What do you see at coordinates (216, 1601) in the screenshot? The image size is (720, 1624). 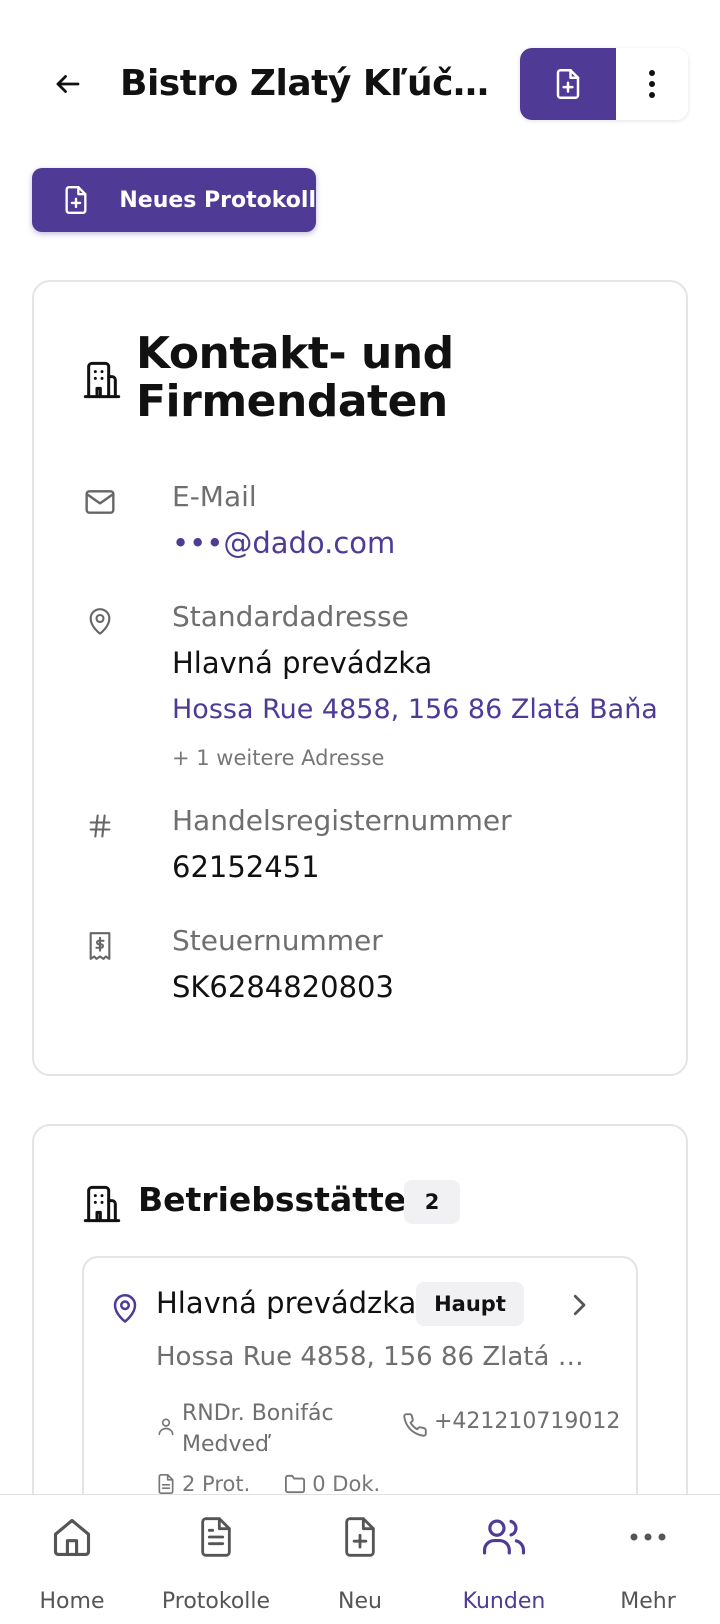 I see `nav-label-protocols: Protokolle` at bounding box center [216, 1601].